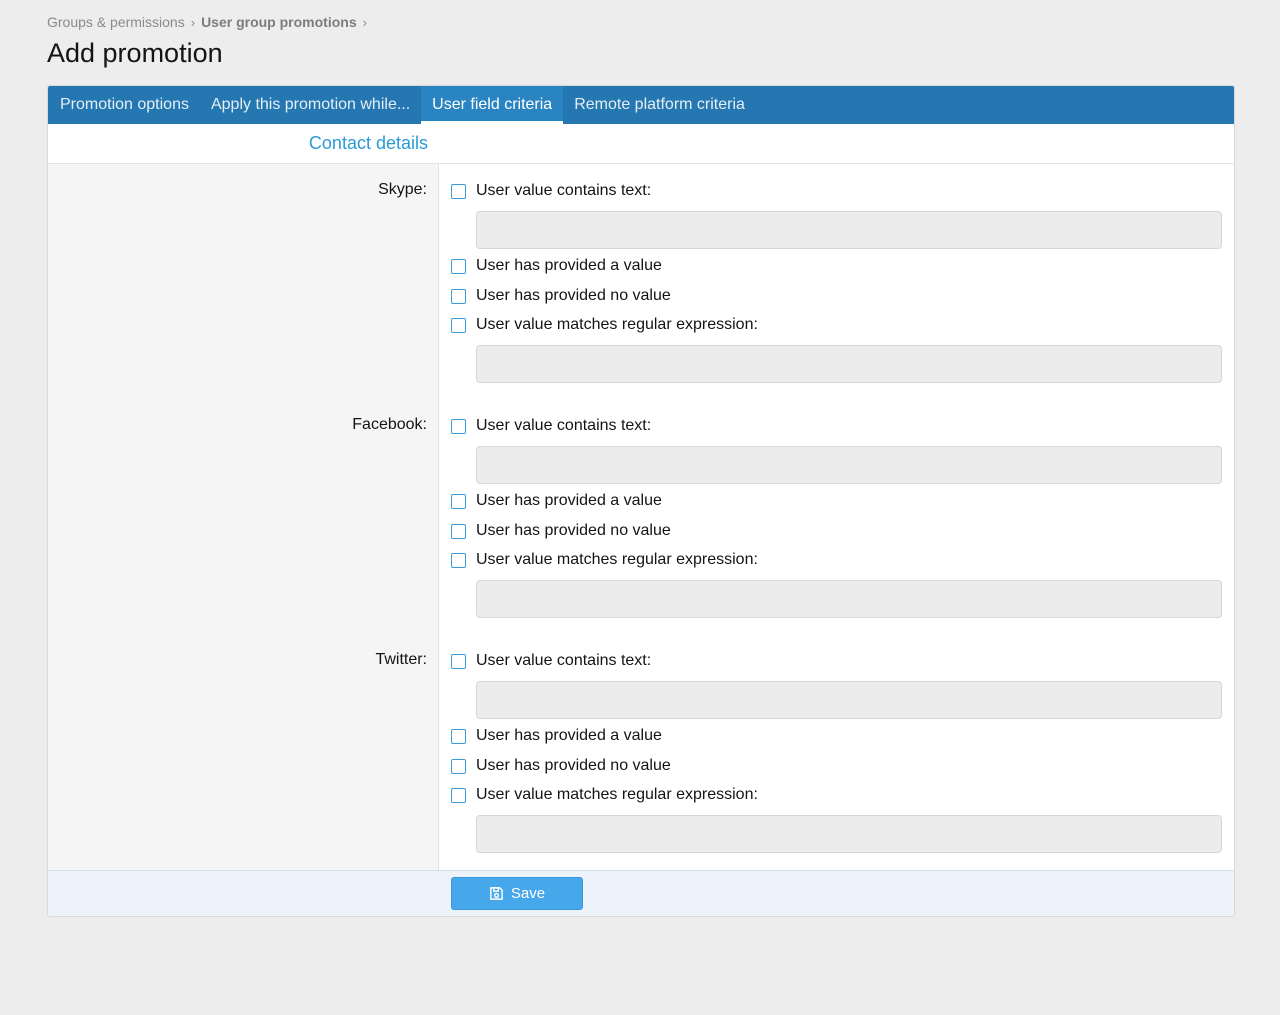 The image size is (1280, 1015). What do you see at coordinates (124, 105) in the screenshot?
I see `tab-promotion-options: Promotion options` at bounding box center [124, 105].